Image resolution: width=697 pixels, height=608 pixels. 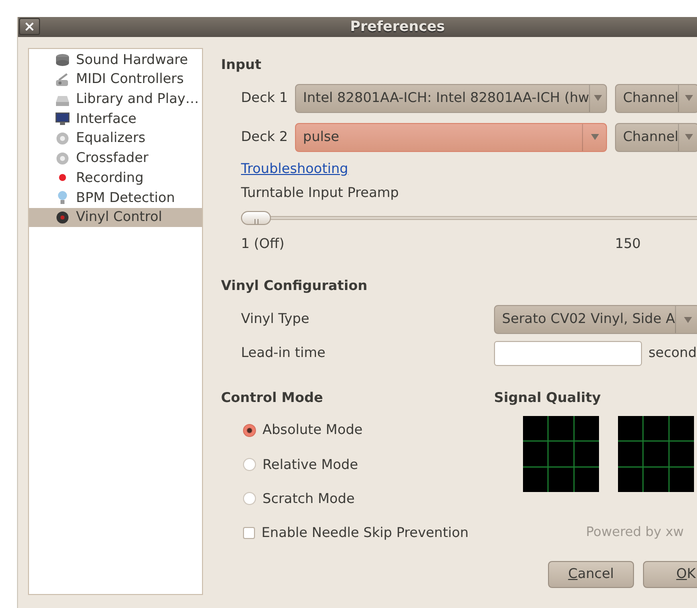 What do you see at coordinates (115, 198) in the screenshot?
I see `sidebar-item: BPM Detection` at bounding box center [115, 198].